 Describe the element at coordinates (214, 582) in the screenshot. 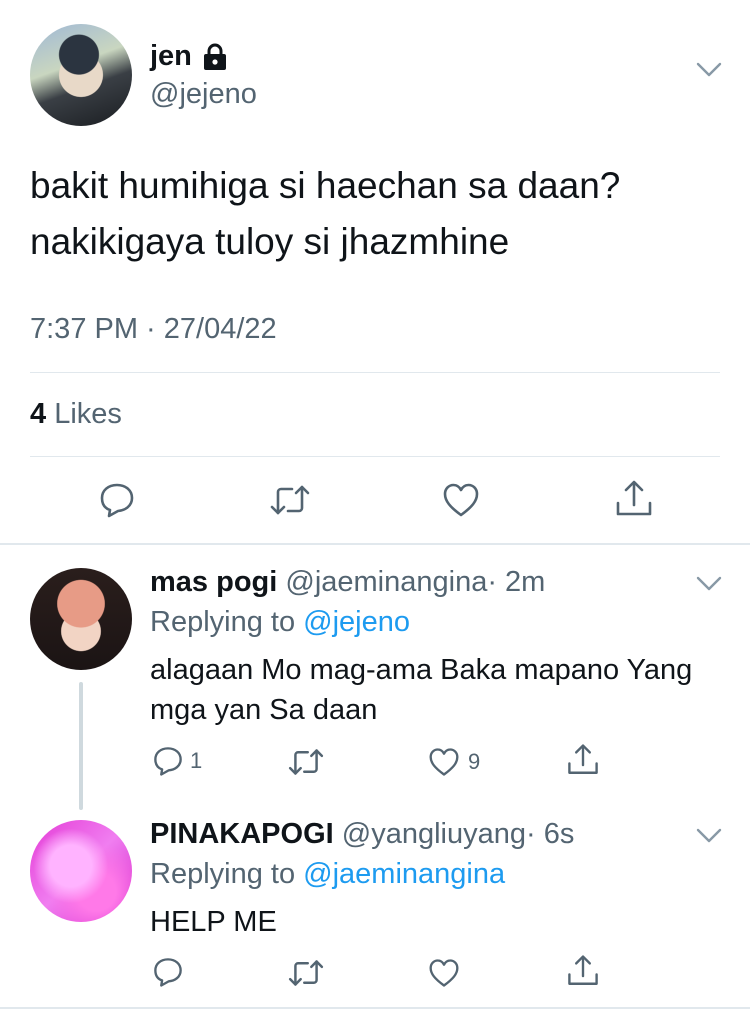

I see `reply-author-name: mas pogi` at that location.